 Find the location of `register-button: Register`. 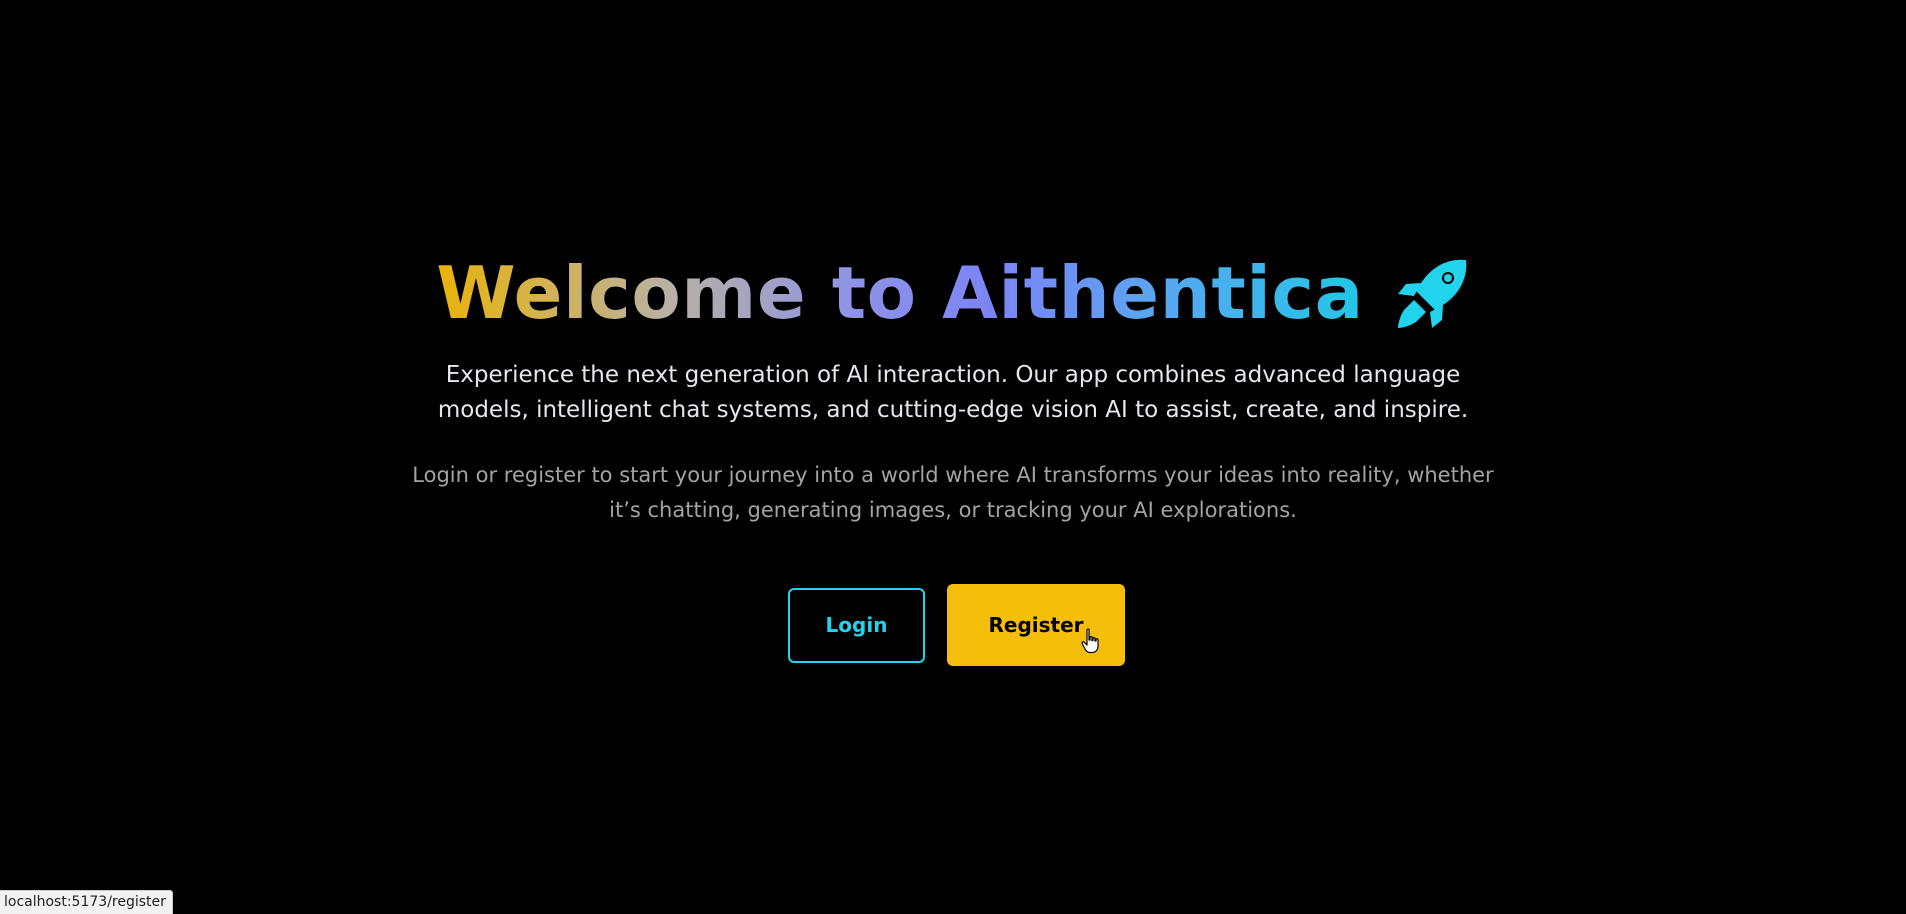

register-button: Register is located at coordinates (1036, 625).